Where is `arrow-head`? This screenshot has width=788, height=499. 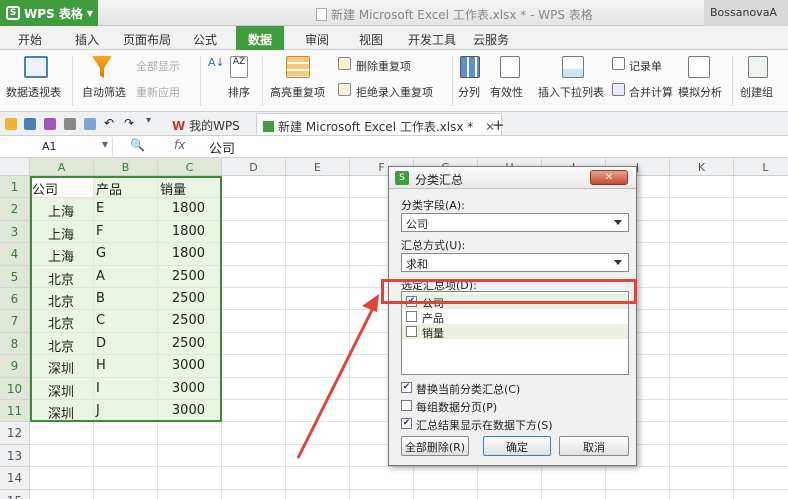
arrow-head is located at coordinates (370, 303).